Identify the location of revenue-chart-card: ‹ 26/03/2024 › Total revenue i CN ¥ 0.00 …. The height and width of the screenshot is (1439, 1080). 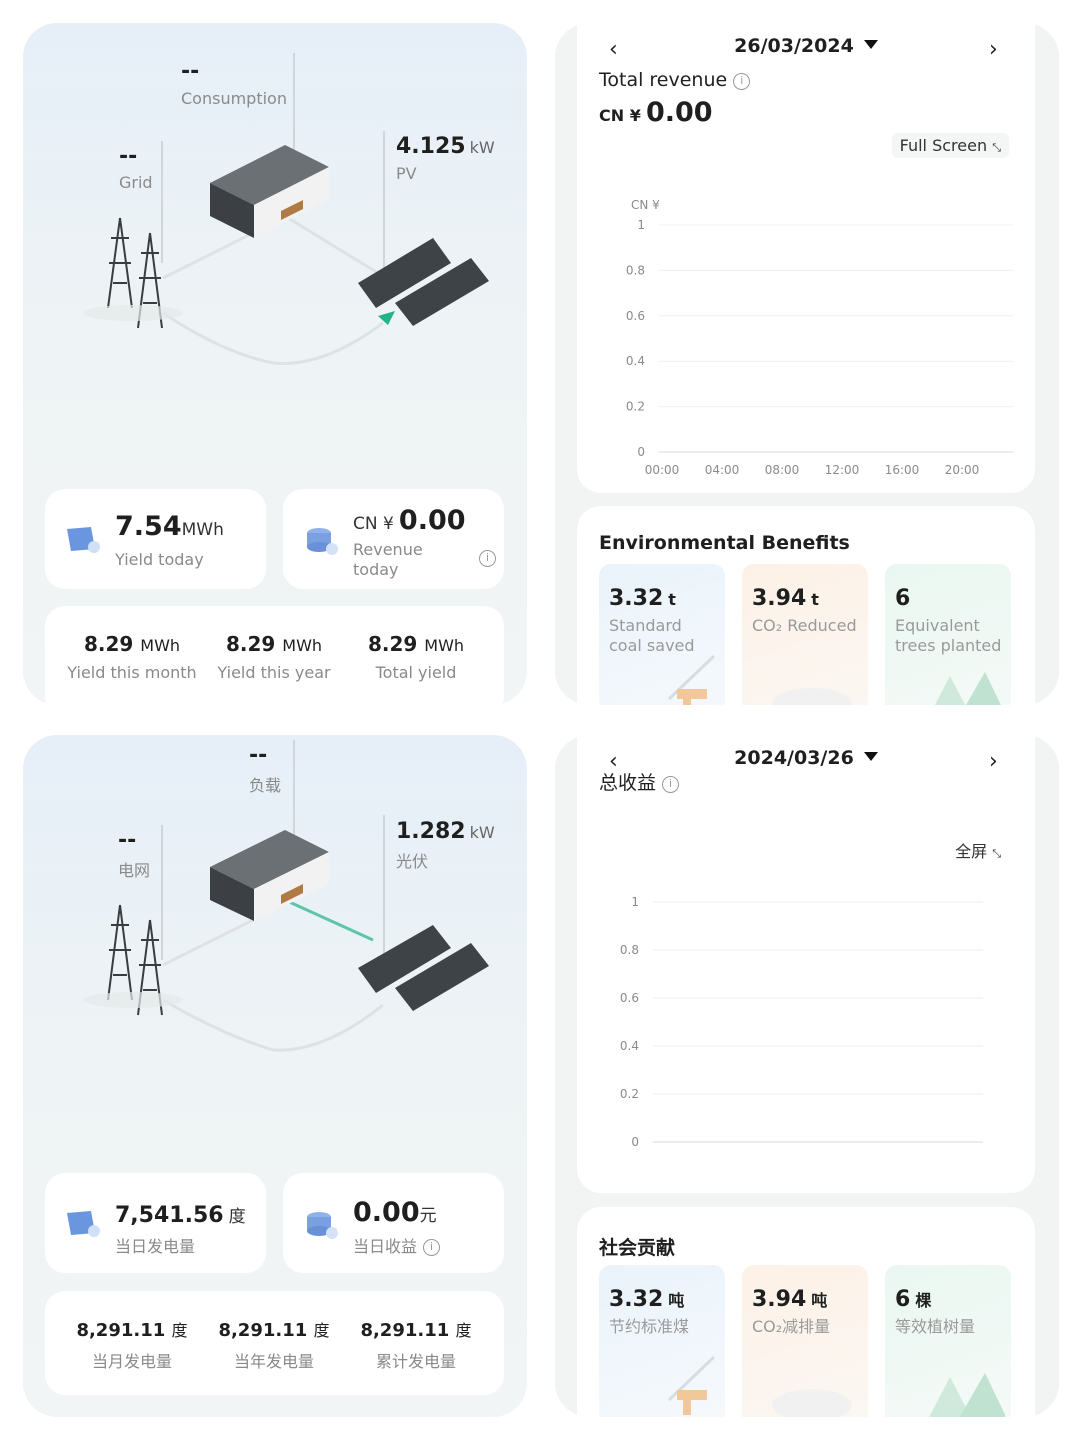
(806, 258).